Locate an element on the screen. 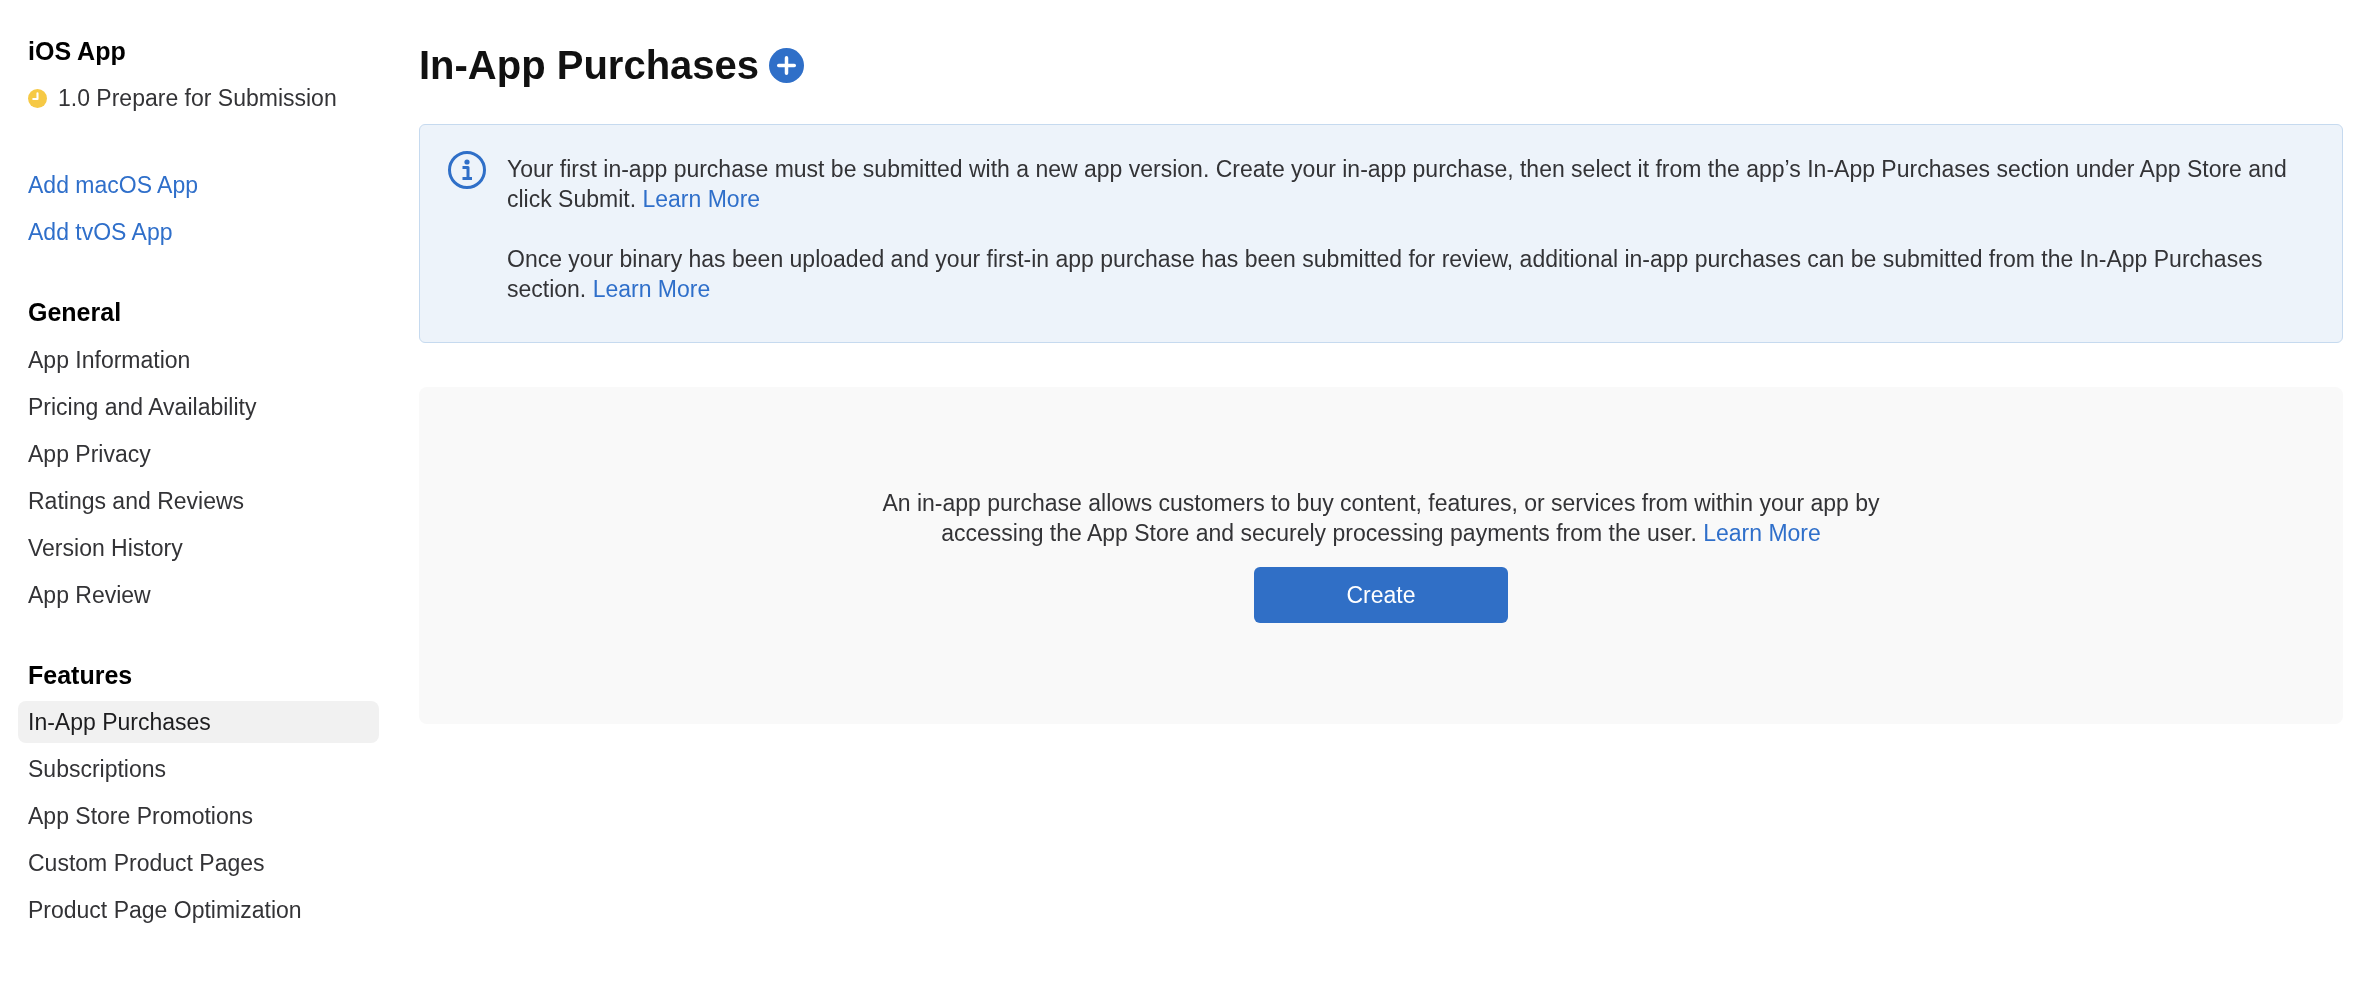  sidebar-item: Subscriptions is located at coordinates (198, 769).